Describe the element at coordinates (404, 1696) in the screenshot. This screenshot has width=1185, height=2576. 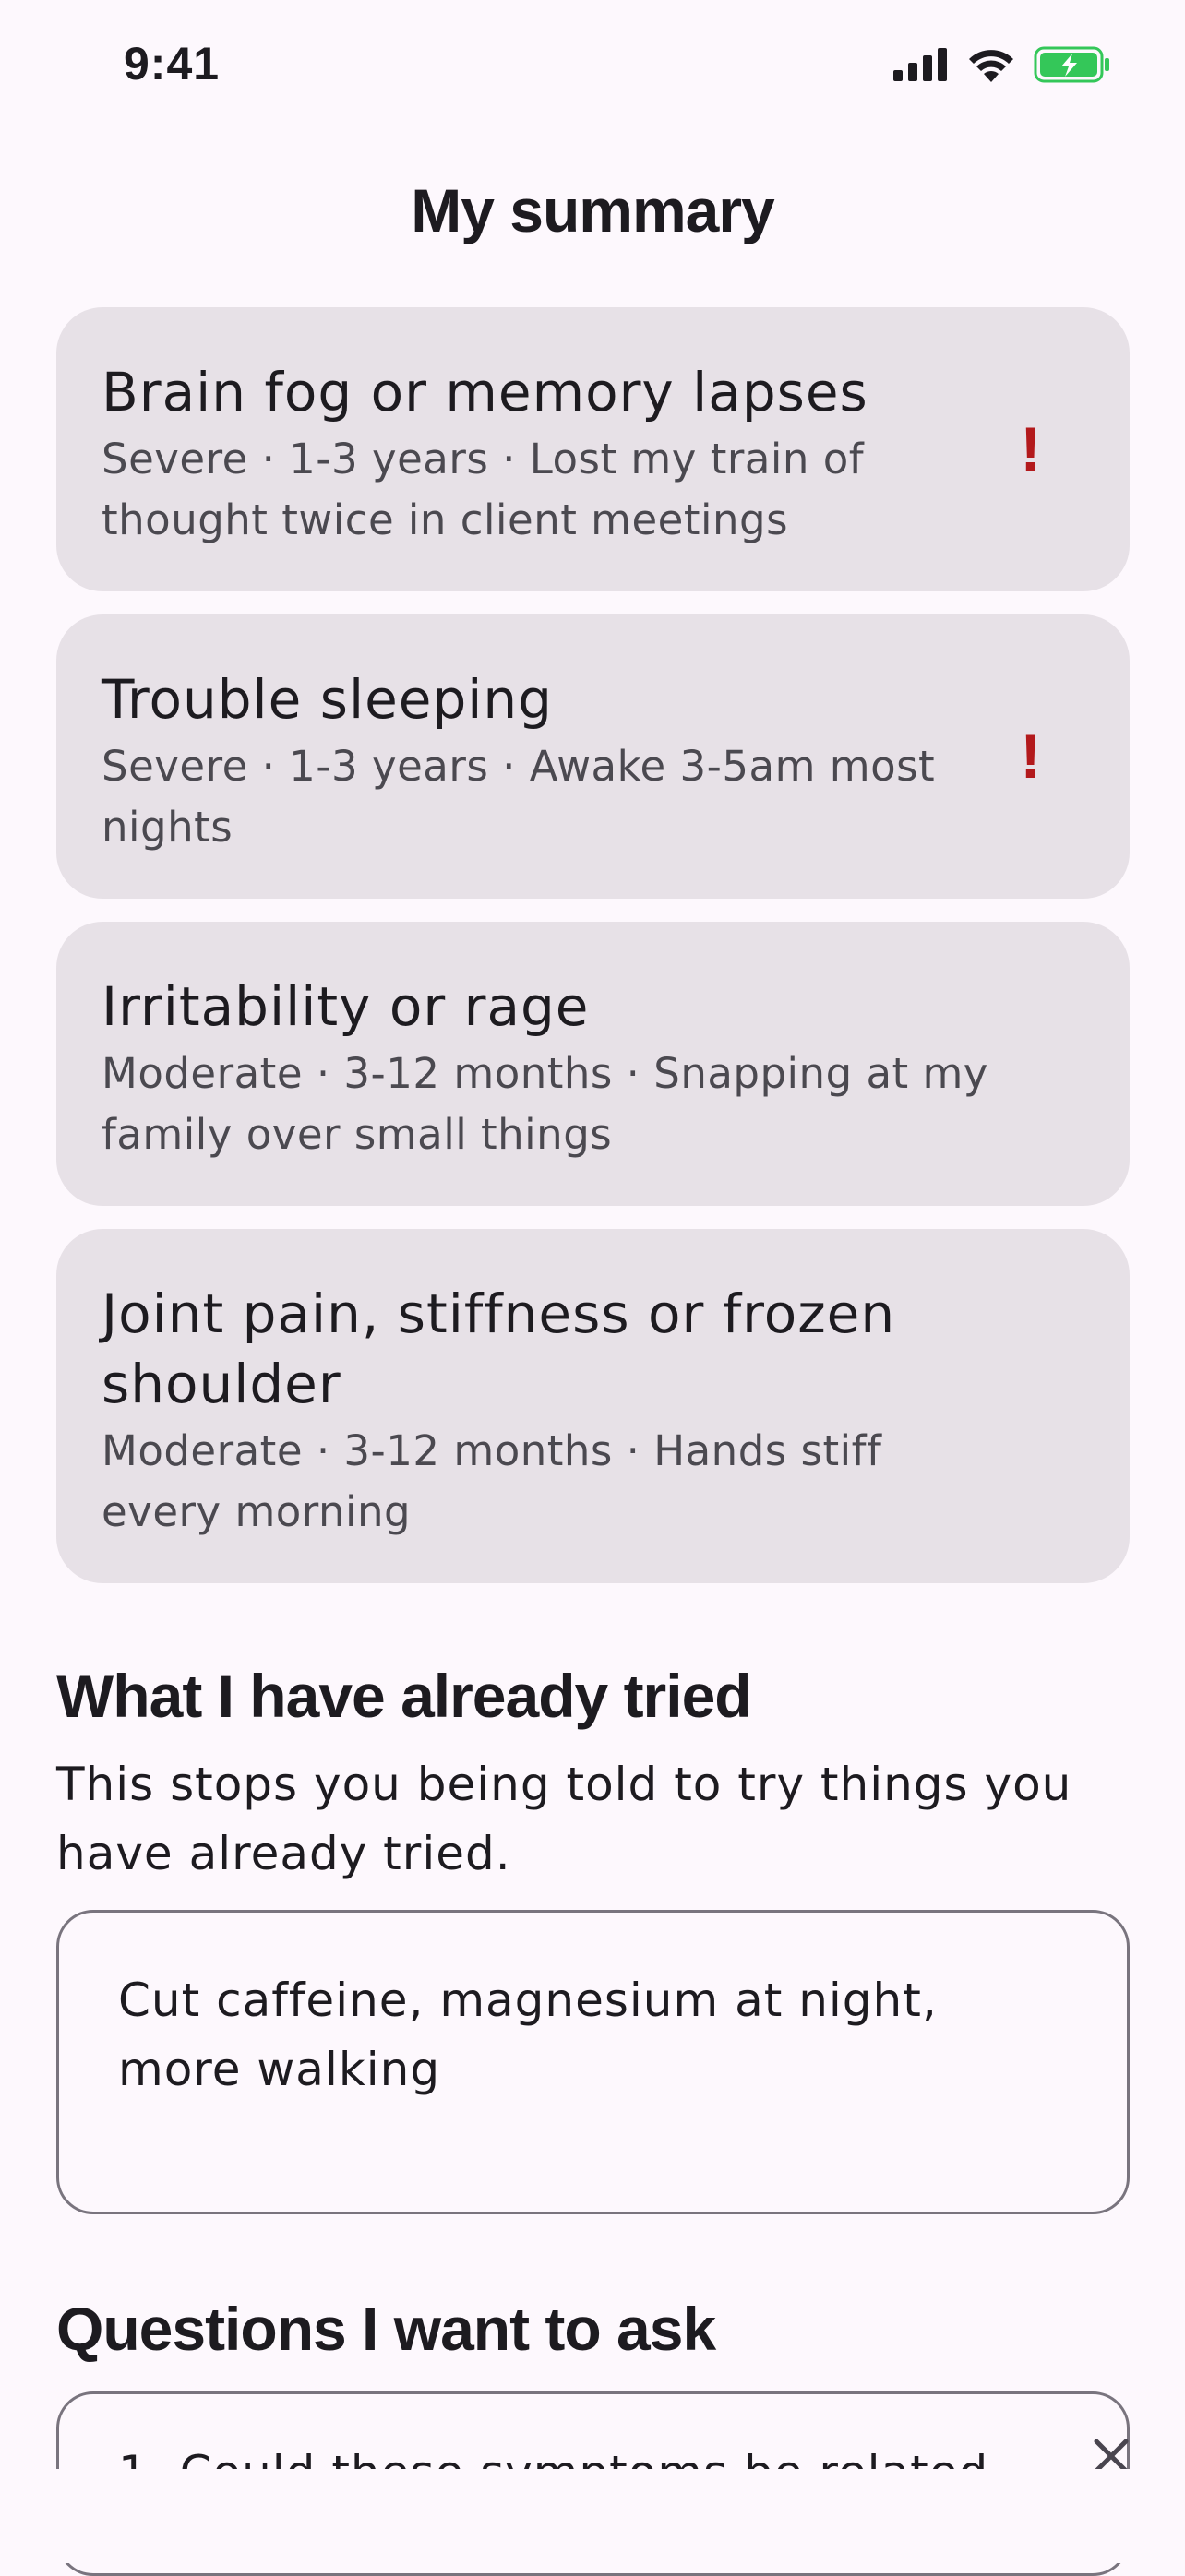
I see `tried-heading: What I have already tried` at that location.